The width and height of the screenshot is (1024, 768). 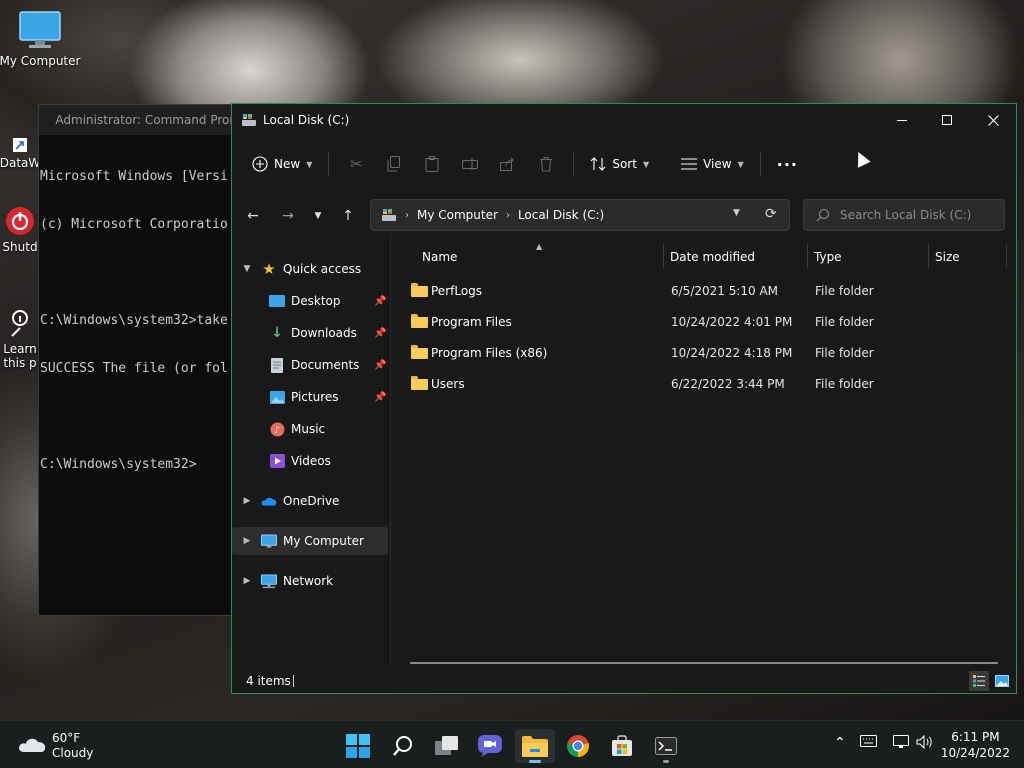 I want to click on network-status-icon, so click(x=901, y=744).